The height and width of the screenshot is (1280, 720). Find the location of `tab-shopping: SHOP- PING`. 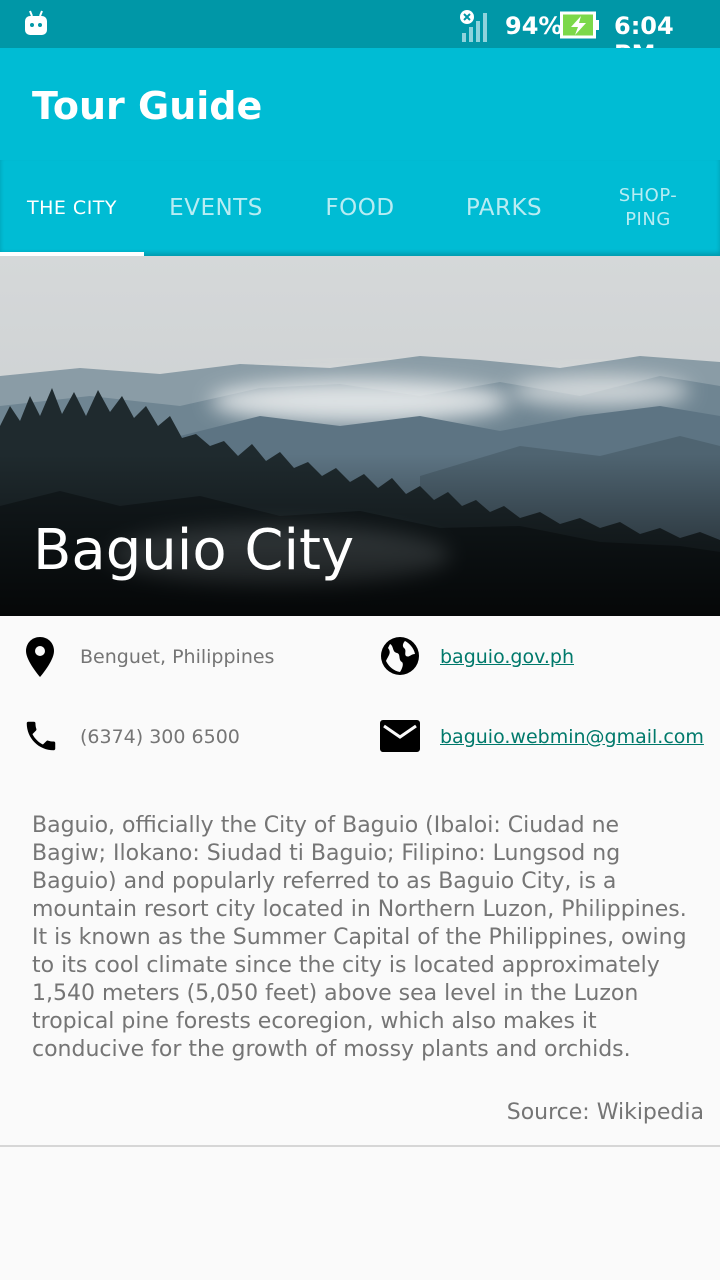

tab-shopping: SHOP- PING is located at coordinates (648, 208).